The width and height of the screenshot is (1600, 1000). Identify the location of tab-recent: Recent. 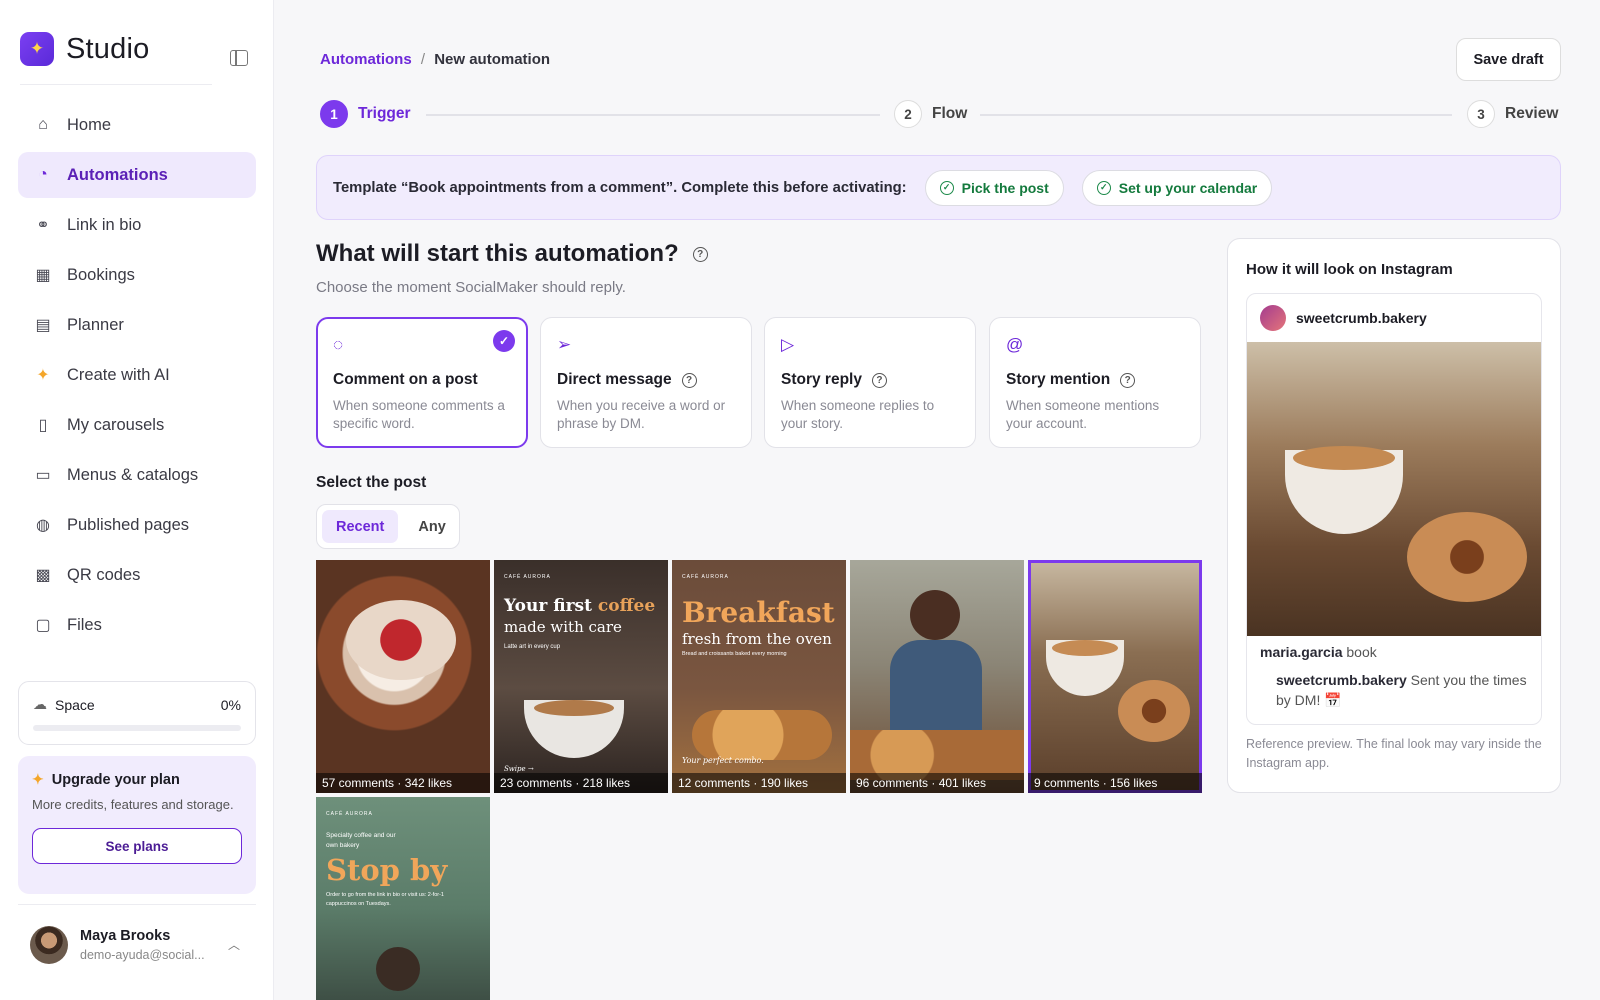
(360, 526).